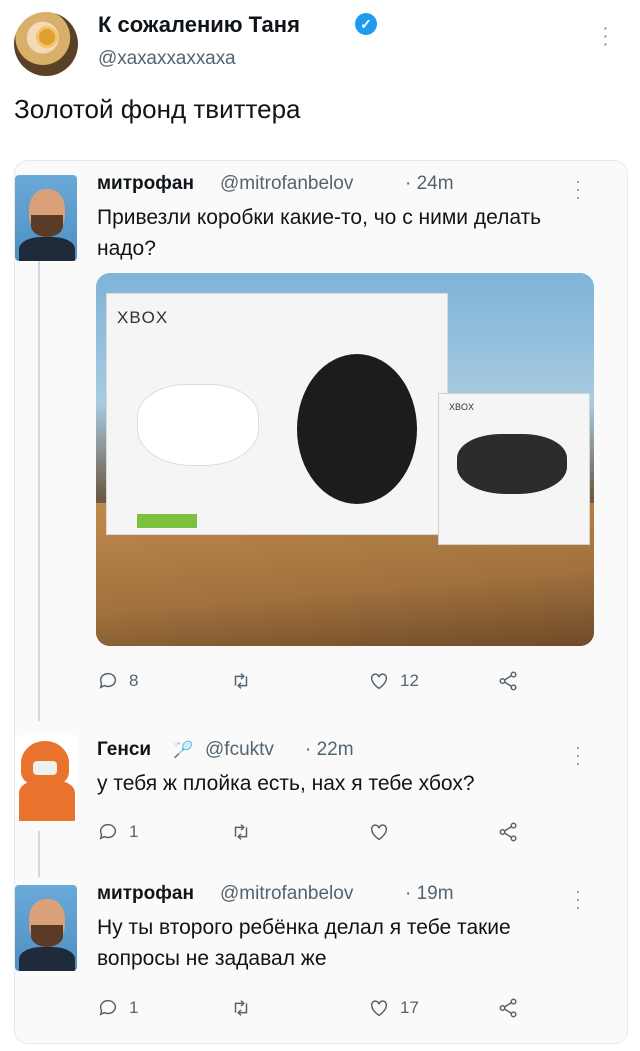 This screenshot has width=640, height=1051. What do you see at coordinates (239, 750) in the screenshot?
I see `reply-author-handle: @fcuktv` at bounding box center [239, 750].